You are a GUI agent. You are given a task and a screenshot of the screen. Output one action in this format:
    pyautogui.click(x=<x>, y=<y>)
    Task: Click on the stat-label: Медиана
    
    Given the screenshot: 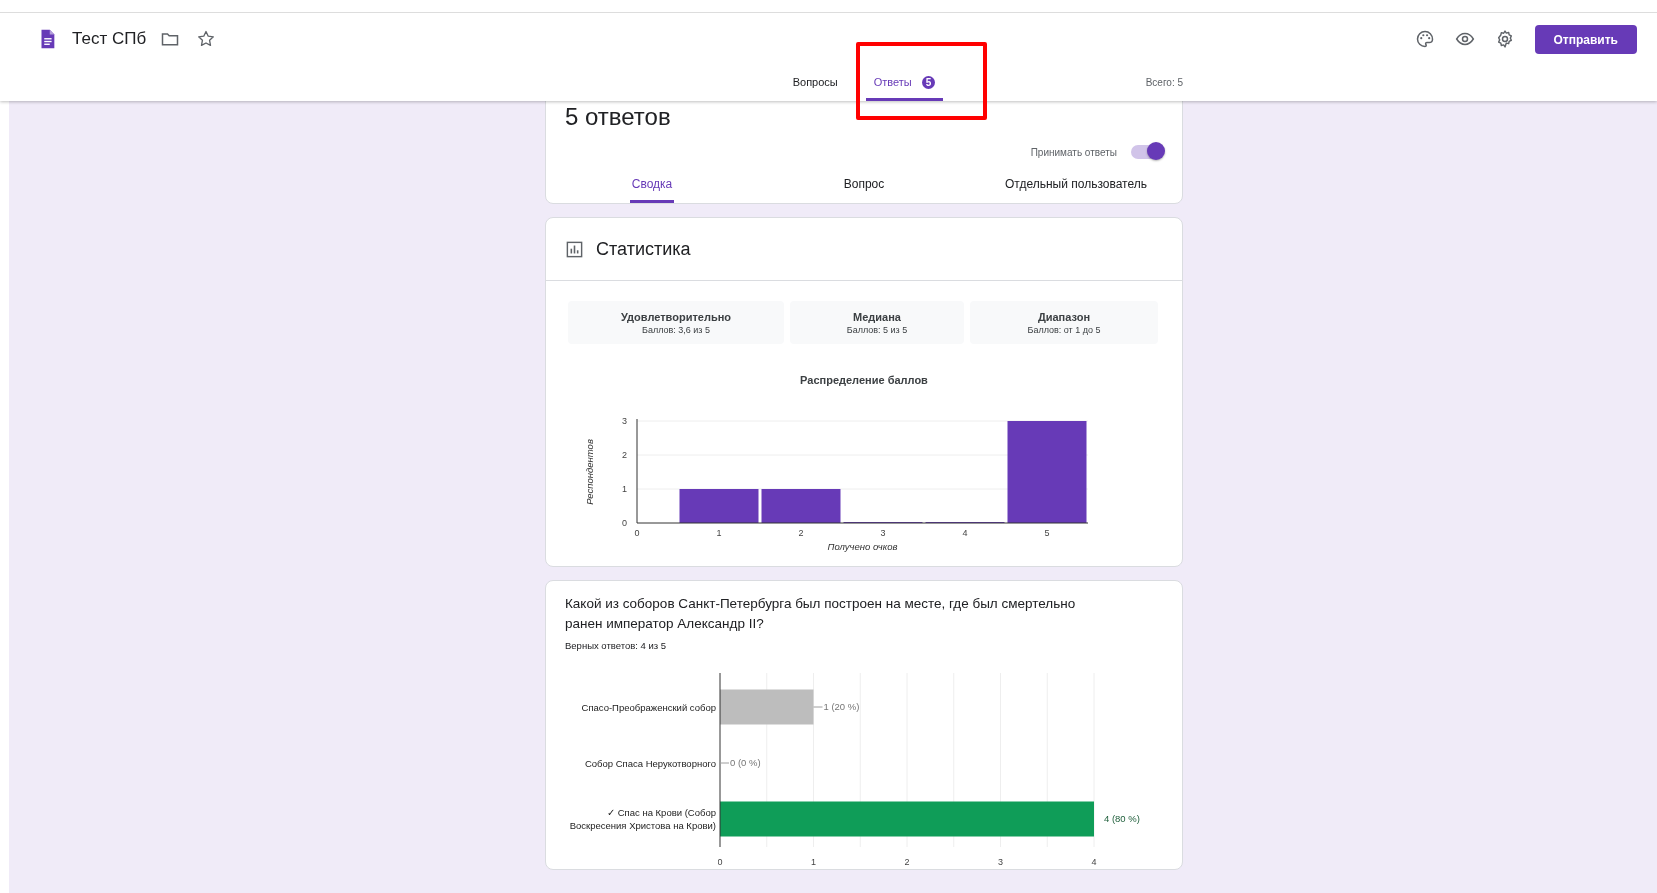 What is the action you would take?
    pyautogui.click(x=877, y=317)
    